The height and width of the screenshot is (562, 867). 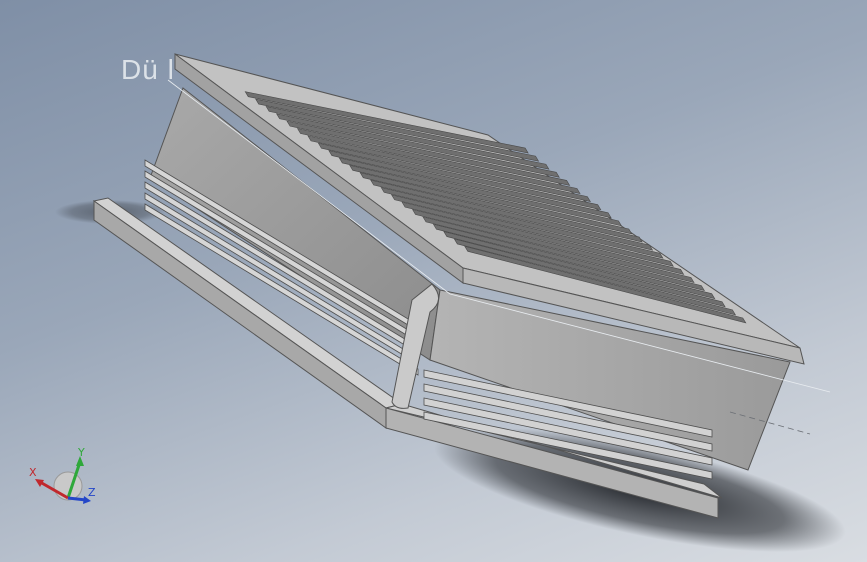 I want to click on z-axis-arrow, so click(x=77, y=499).